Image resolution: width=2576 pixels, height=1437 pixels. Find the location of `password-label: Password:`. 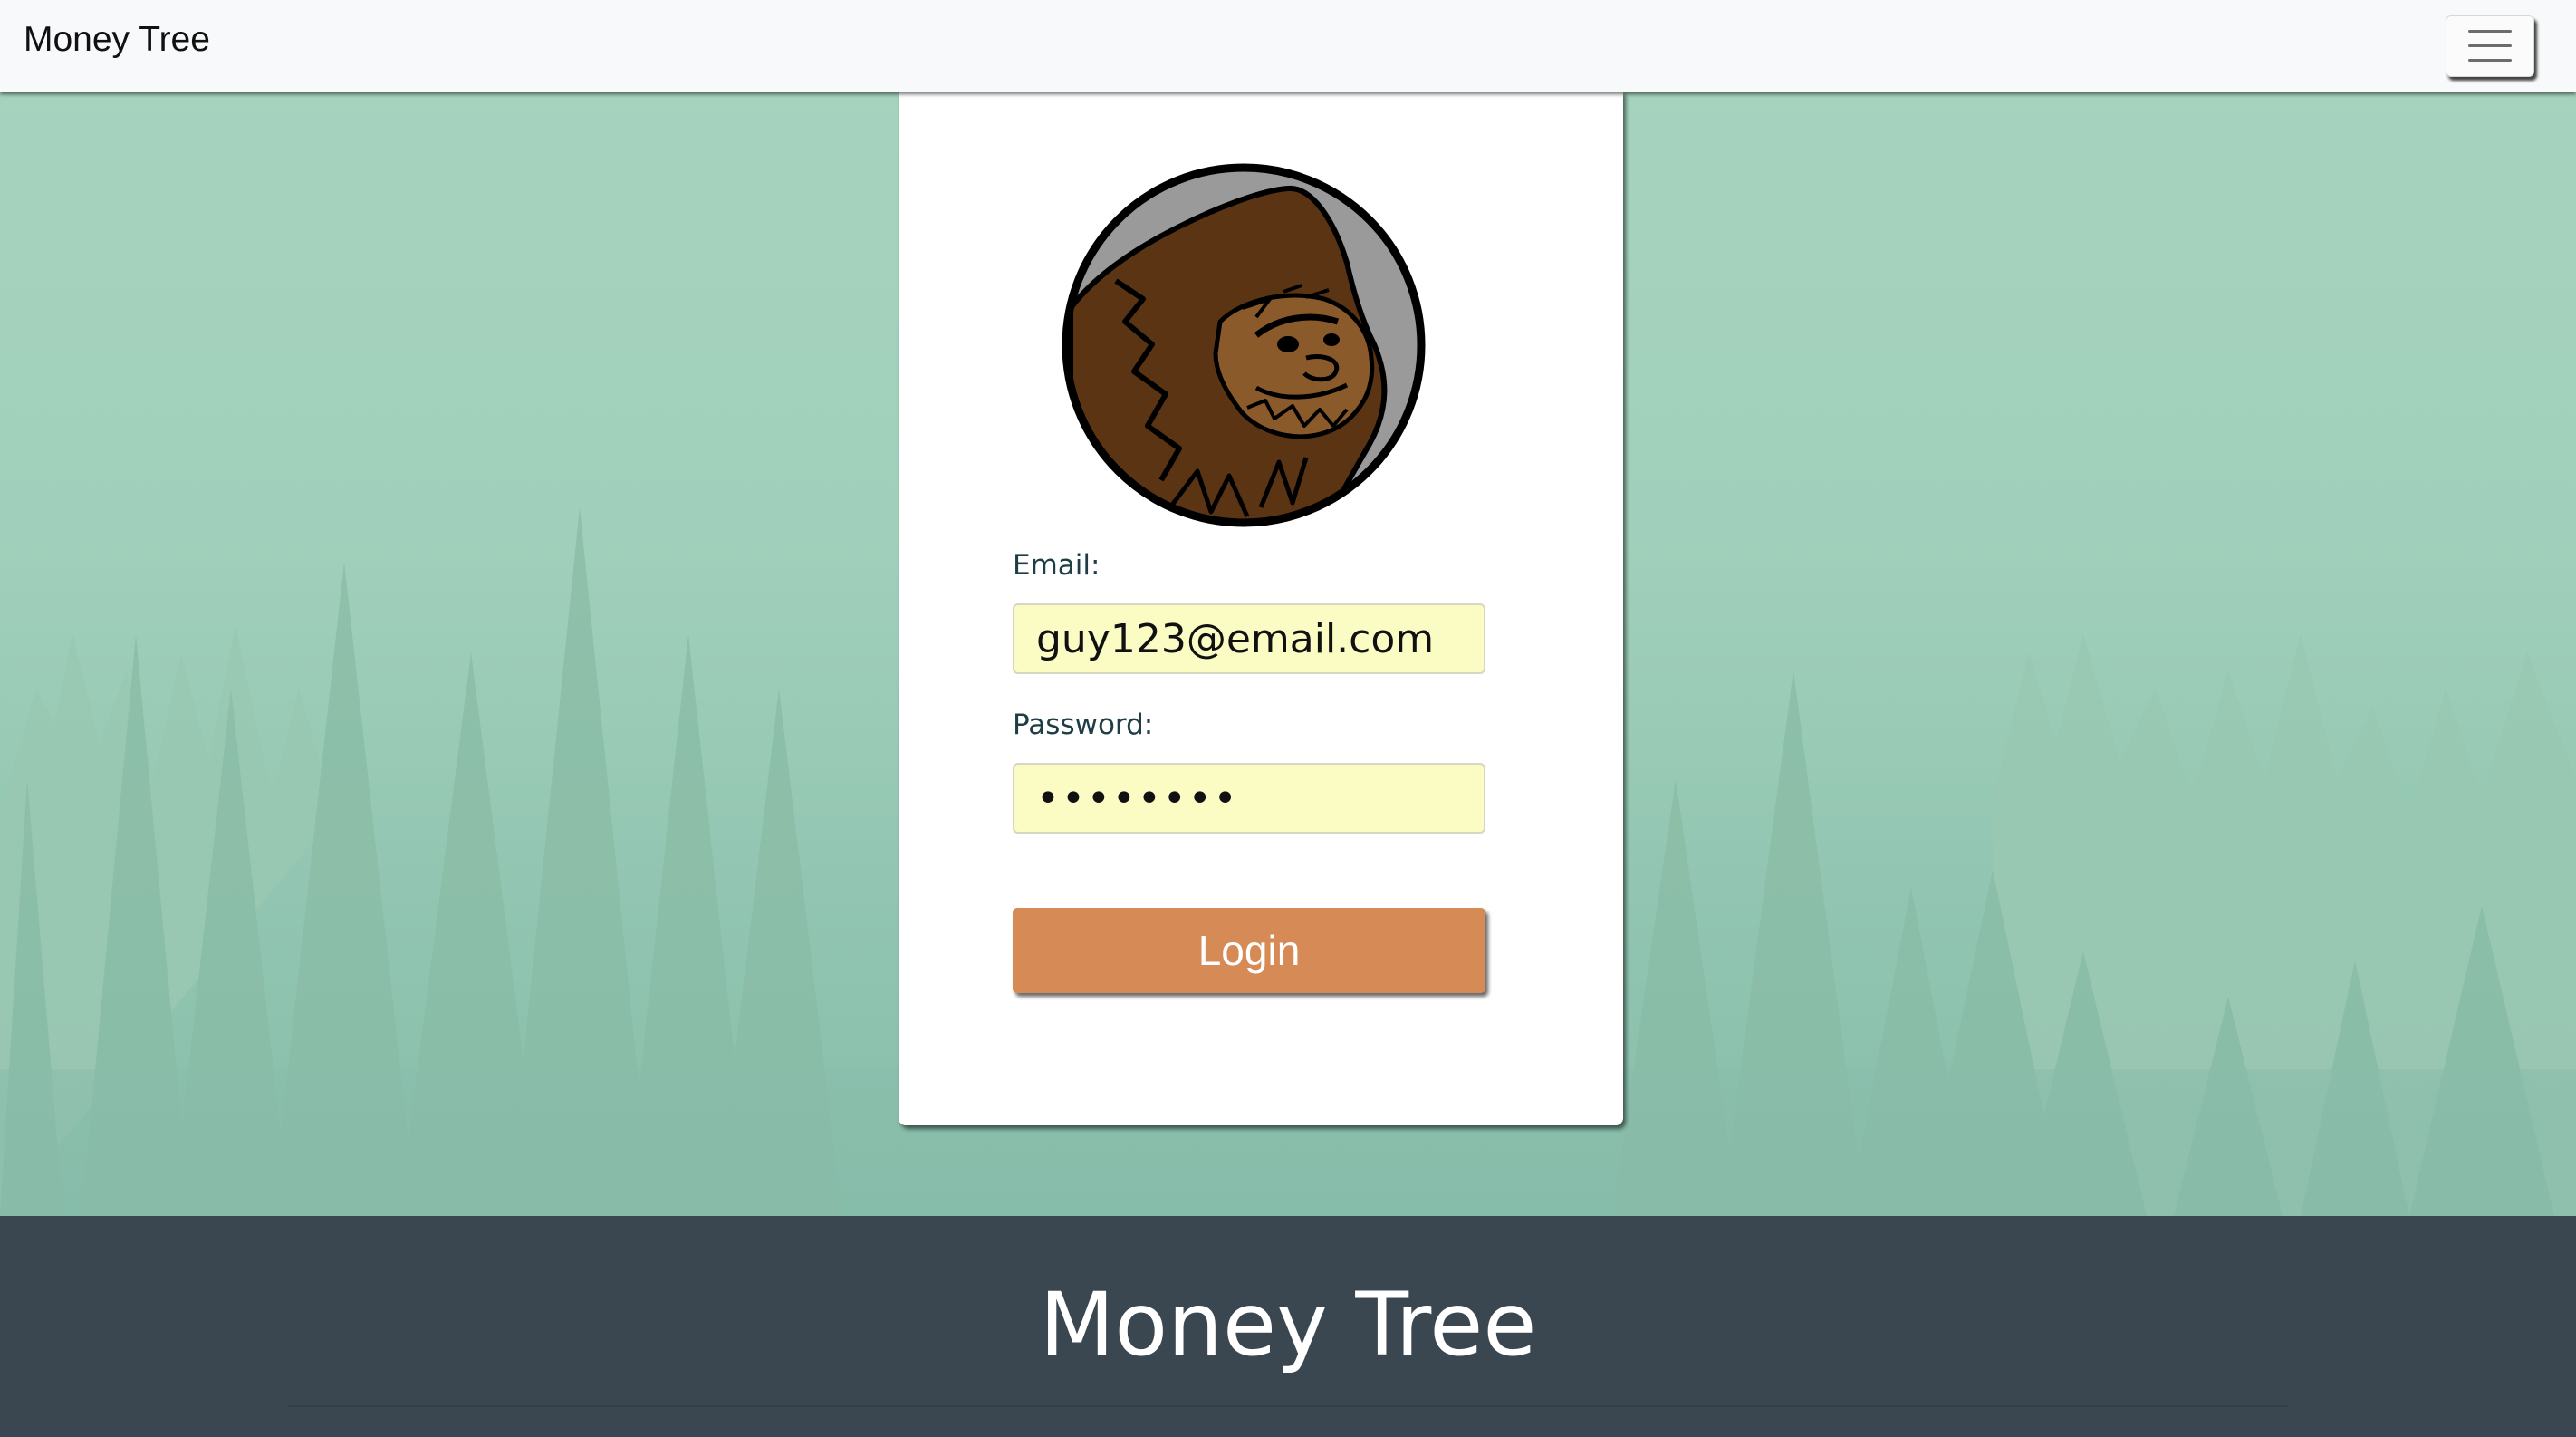

password-label: Password: is located at coordinates (1083, 725).